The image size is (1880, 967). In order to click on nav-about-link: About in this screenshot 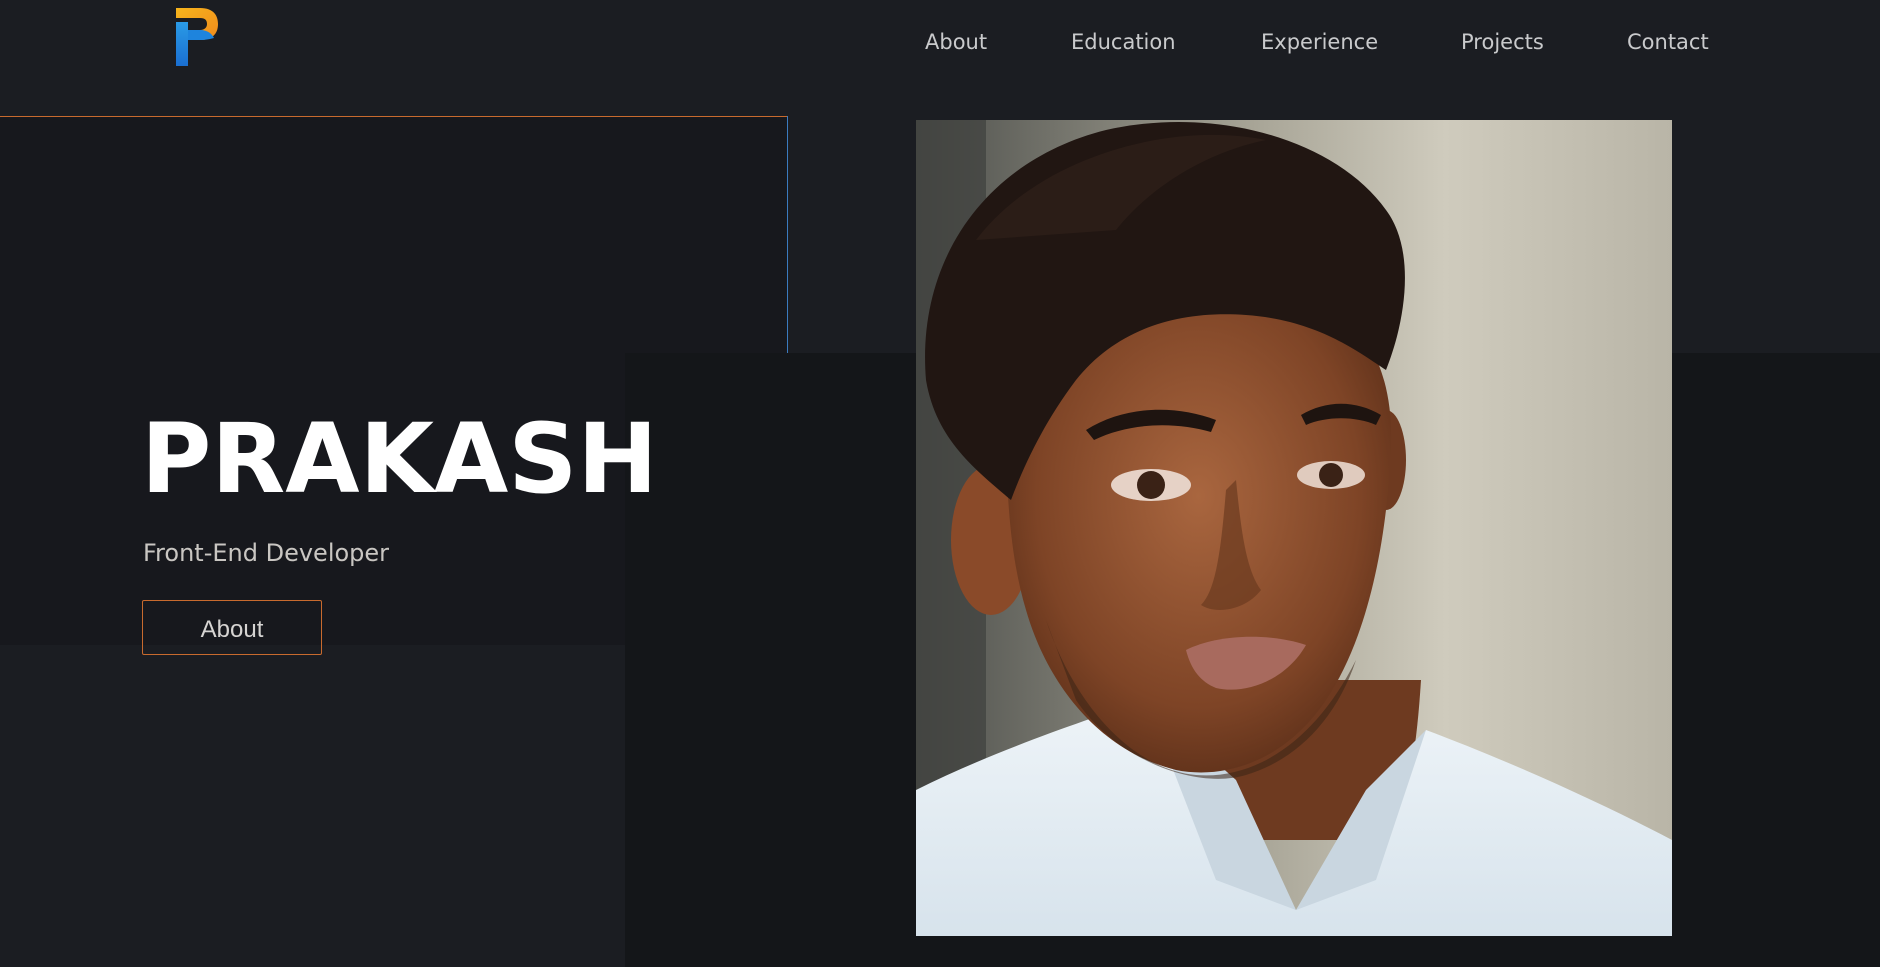, I will do `click(956, 42)`.